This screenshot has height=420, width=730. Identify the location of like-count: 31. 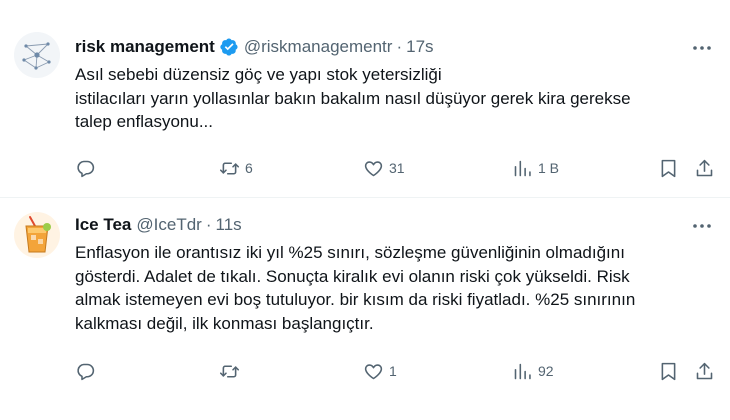
(397, 168).